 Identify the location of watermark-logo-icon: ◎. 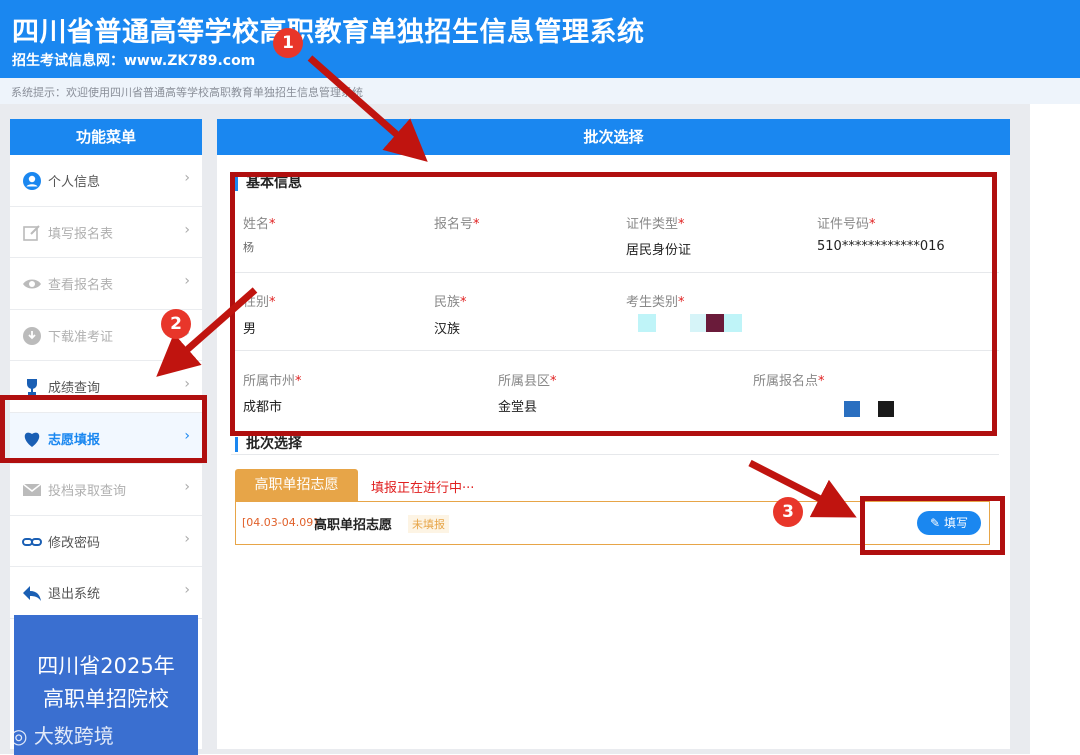
(19, 736).